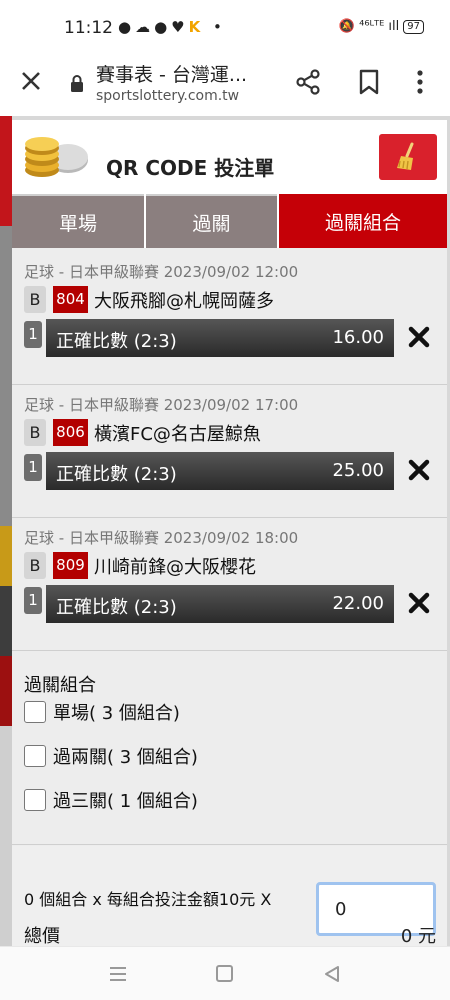 Image resolution: width=450 pixels, height=1000 pixels. I want to click on home-icon, so click(224, 973).